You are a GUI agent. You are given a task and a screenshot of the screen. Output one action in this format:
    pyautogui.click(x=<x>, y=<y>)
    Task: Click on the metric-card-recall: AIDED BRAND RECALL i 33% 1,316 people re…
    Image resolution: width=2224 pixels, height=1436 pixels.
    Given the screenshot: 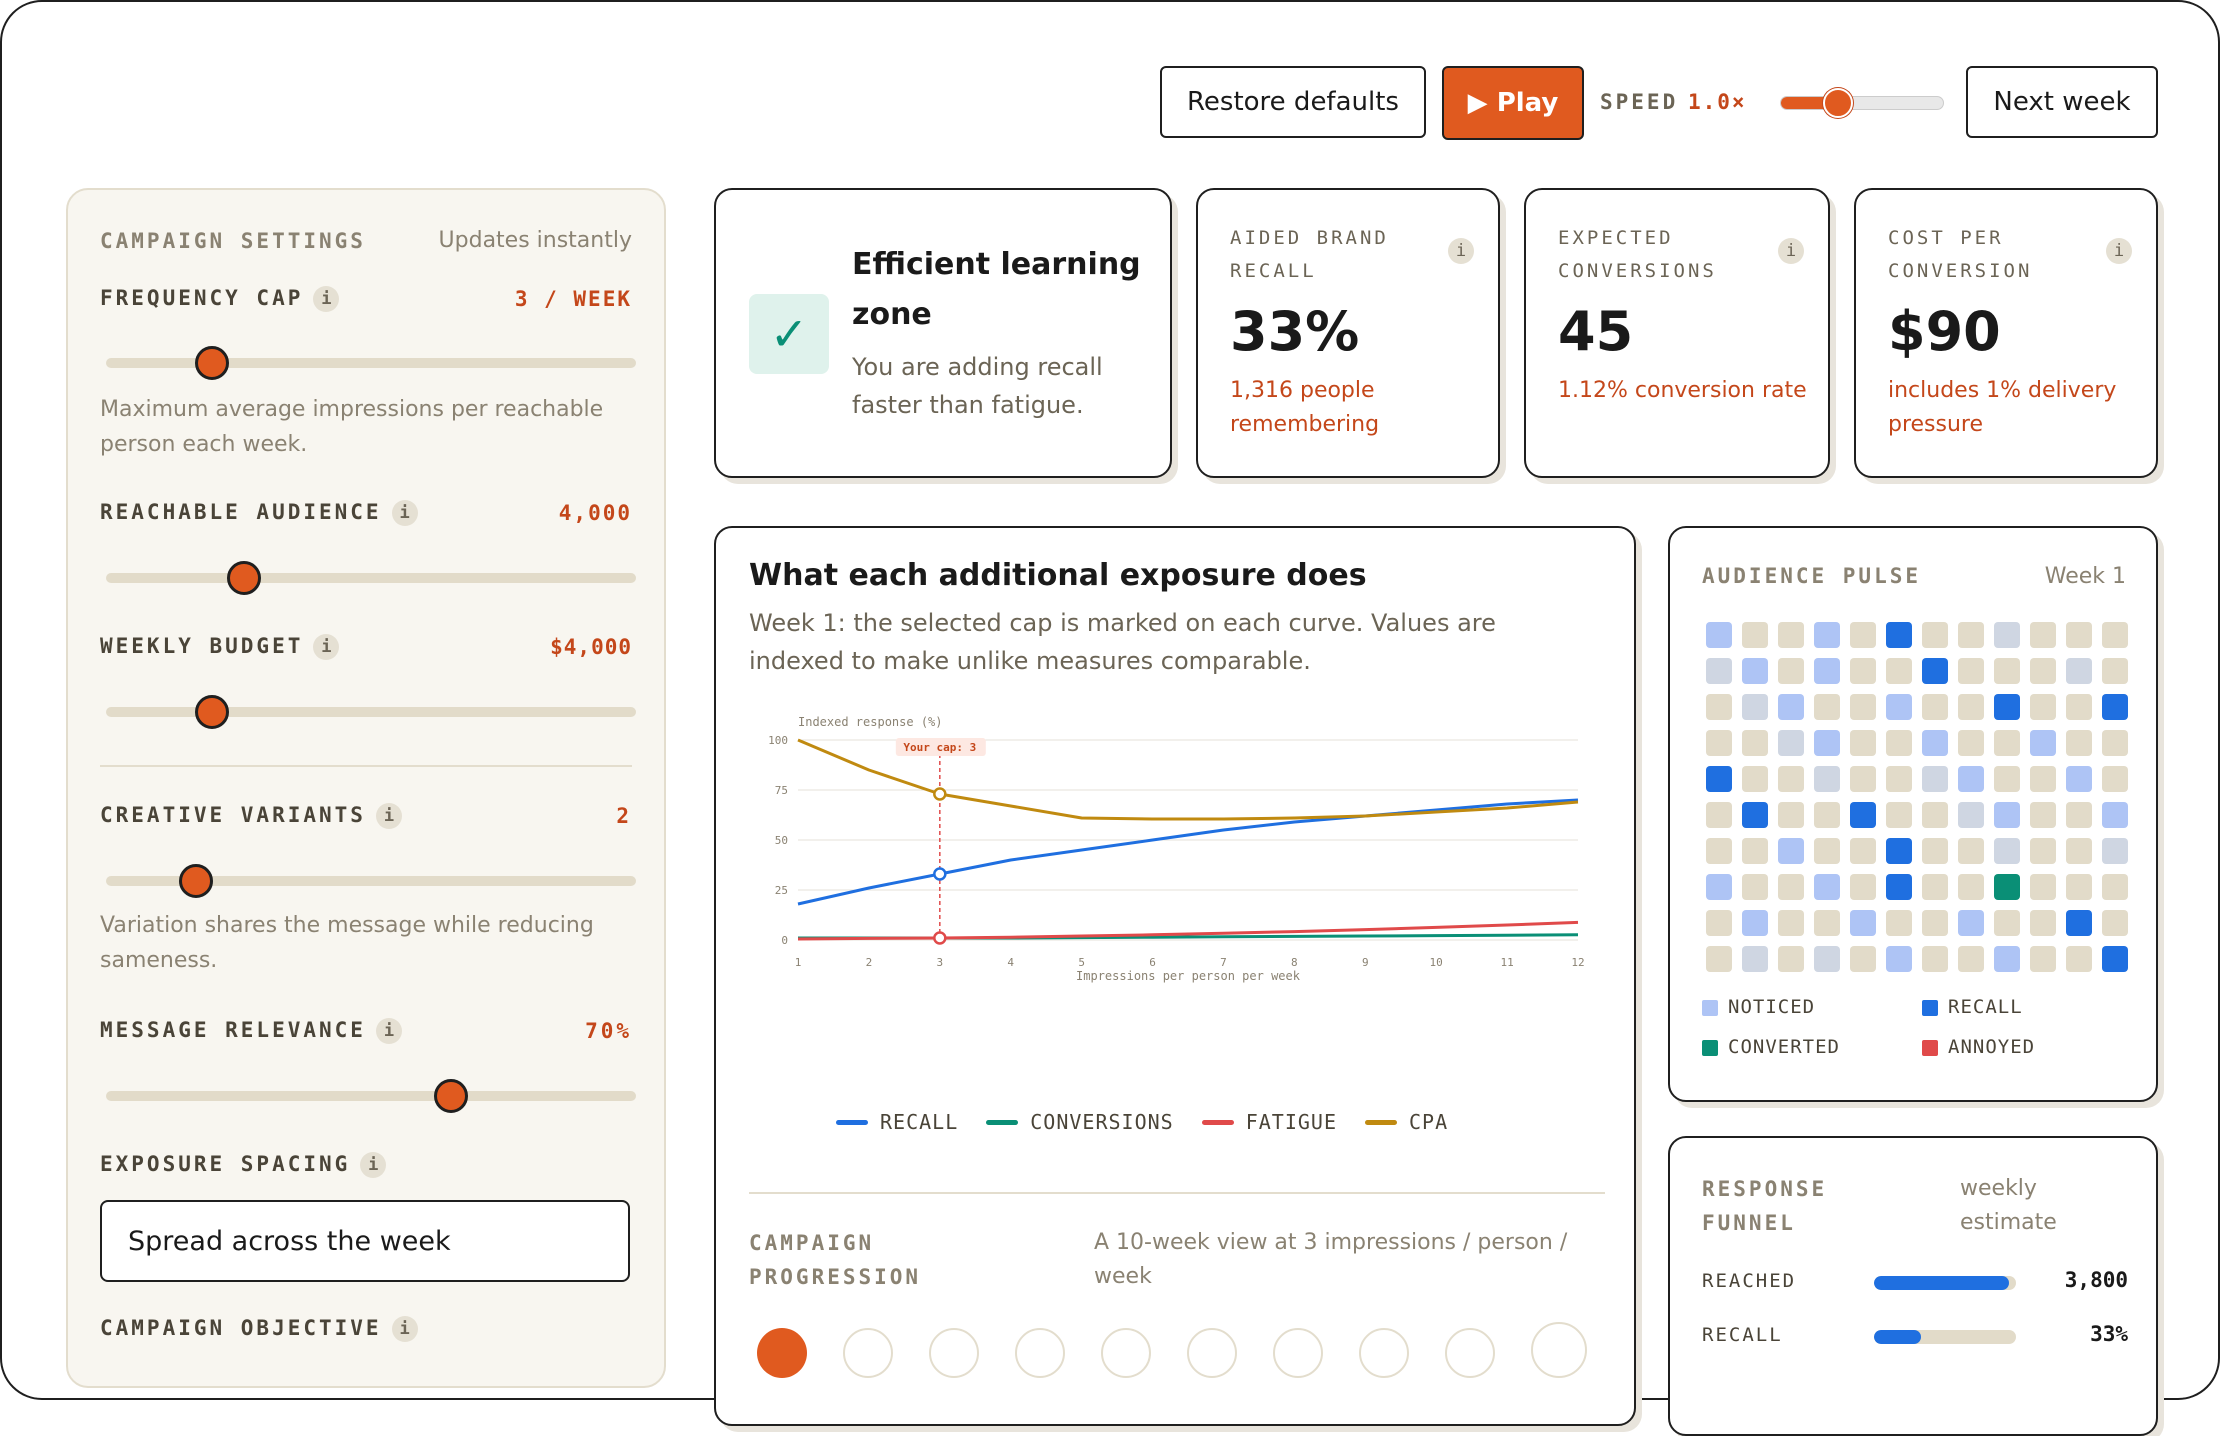 What is the action you would take?
    pyautogui.click(x=1348, y=333)
    